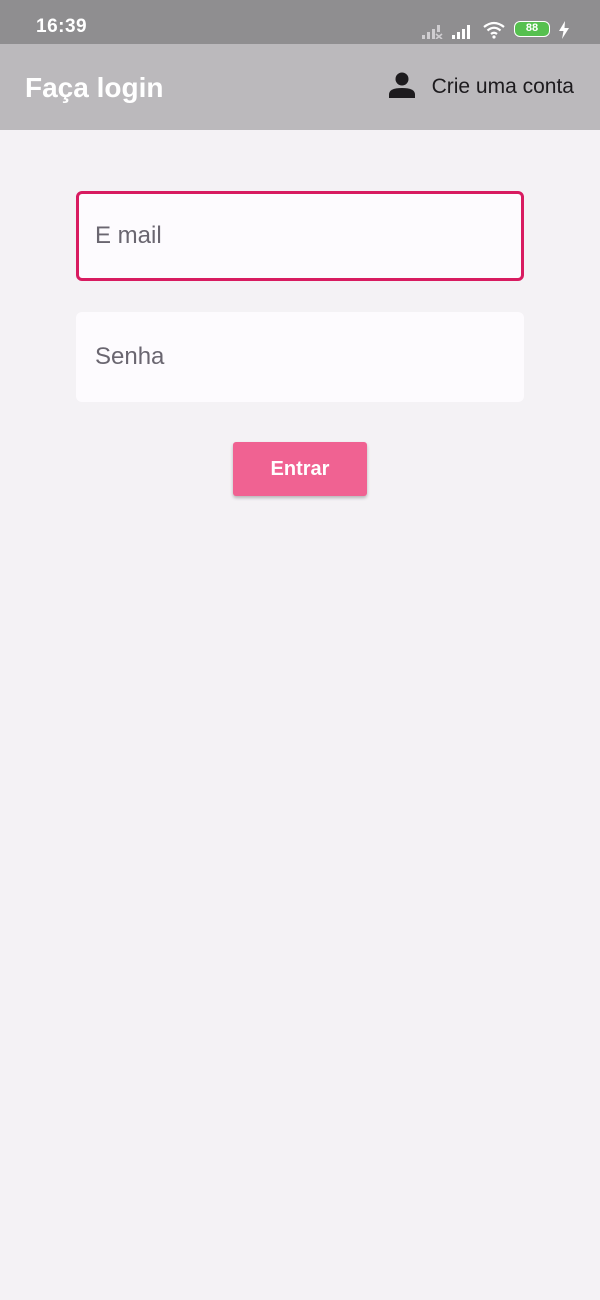  I want to click on wifi-icon, so click(494, 30).